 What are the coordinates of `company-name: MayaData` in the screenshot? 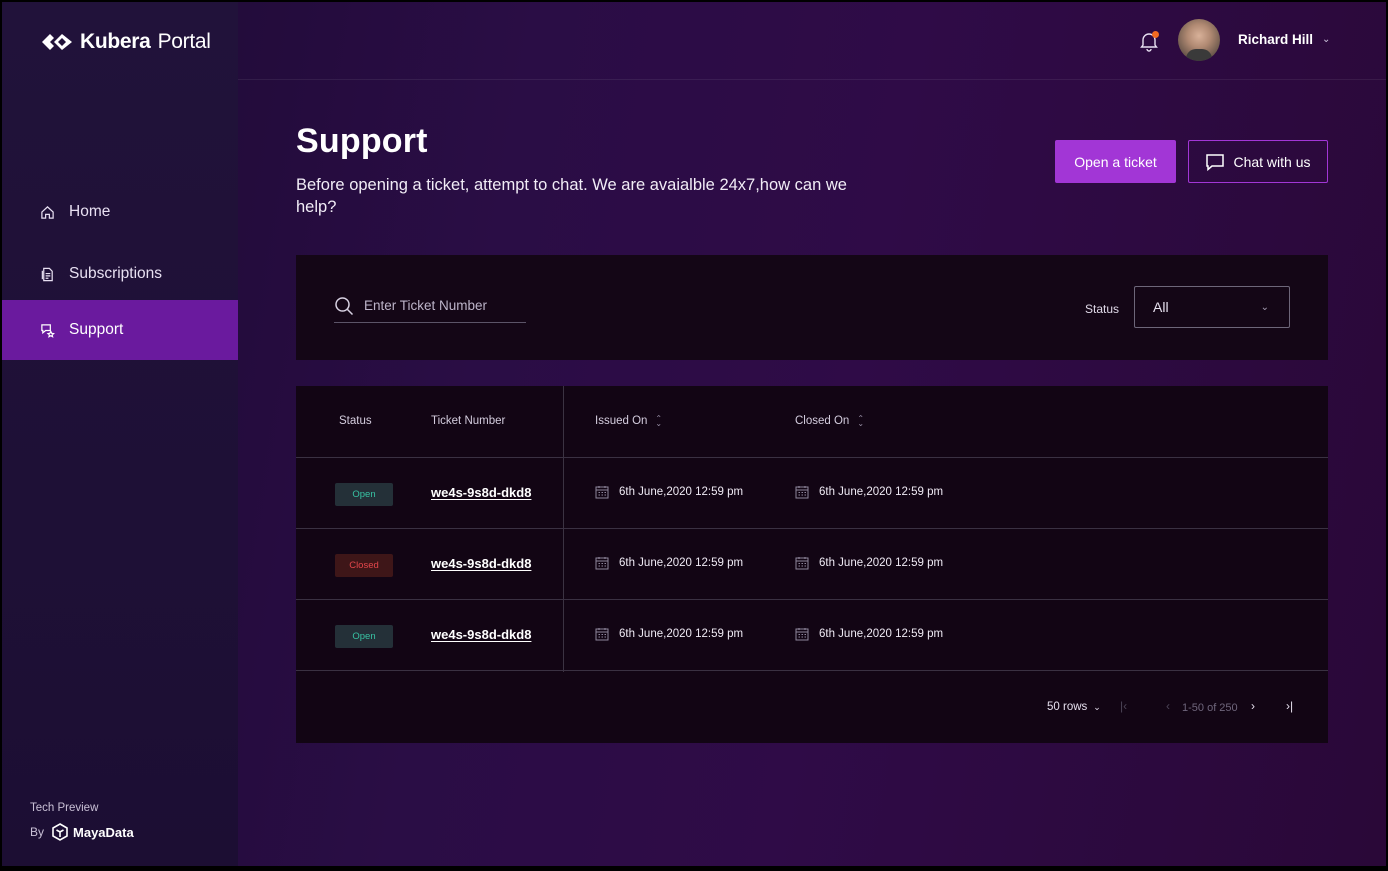 It's located at (103, 832).